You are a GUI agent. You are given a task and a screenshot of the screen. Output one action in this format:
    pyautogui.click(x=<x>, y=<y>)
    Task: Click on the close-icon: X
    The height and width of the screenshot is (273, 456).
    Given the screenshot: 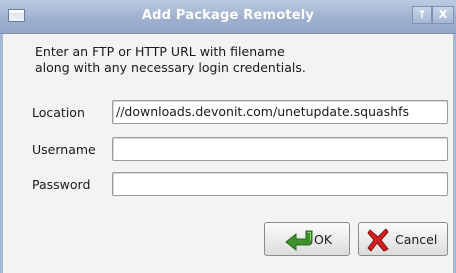 What is the action you would take?
    pyautogui.click(x=443, y=14)
    